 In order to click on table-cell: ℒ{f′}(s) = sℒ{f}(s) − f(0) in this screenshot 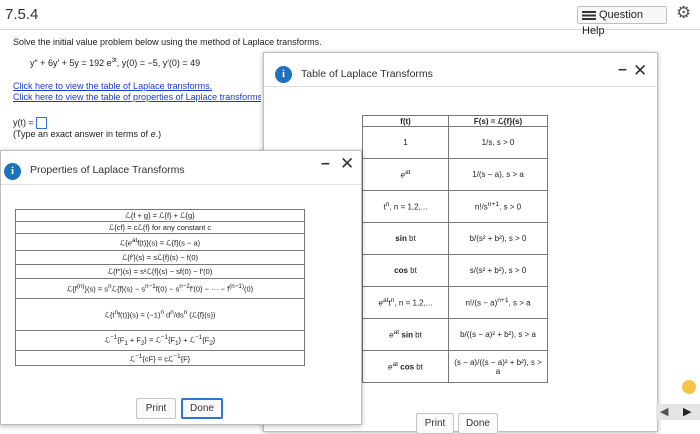, I will do `click(160, 257)`.